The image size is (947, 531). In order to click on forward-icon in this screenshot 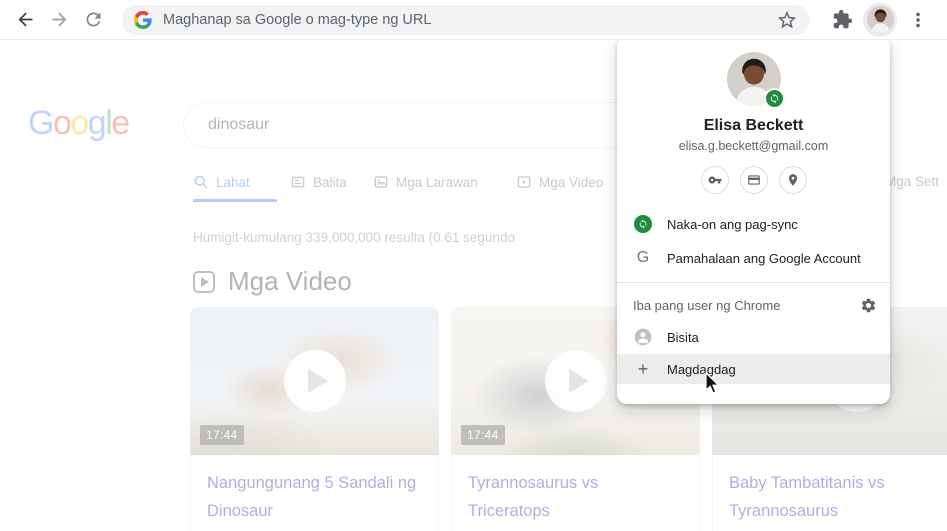, I will do `click(59, 19)`.